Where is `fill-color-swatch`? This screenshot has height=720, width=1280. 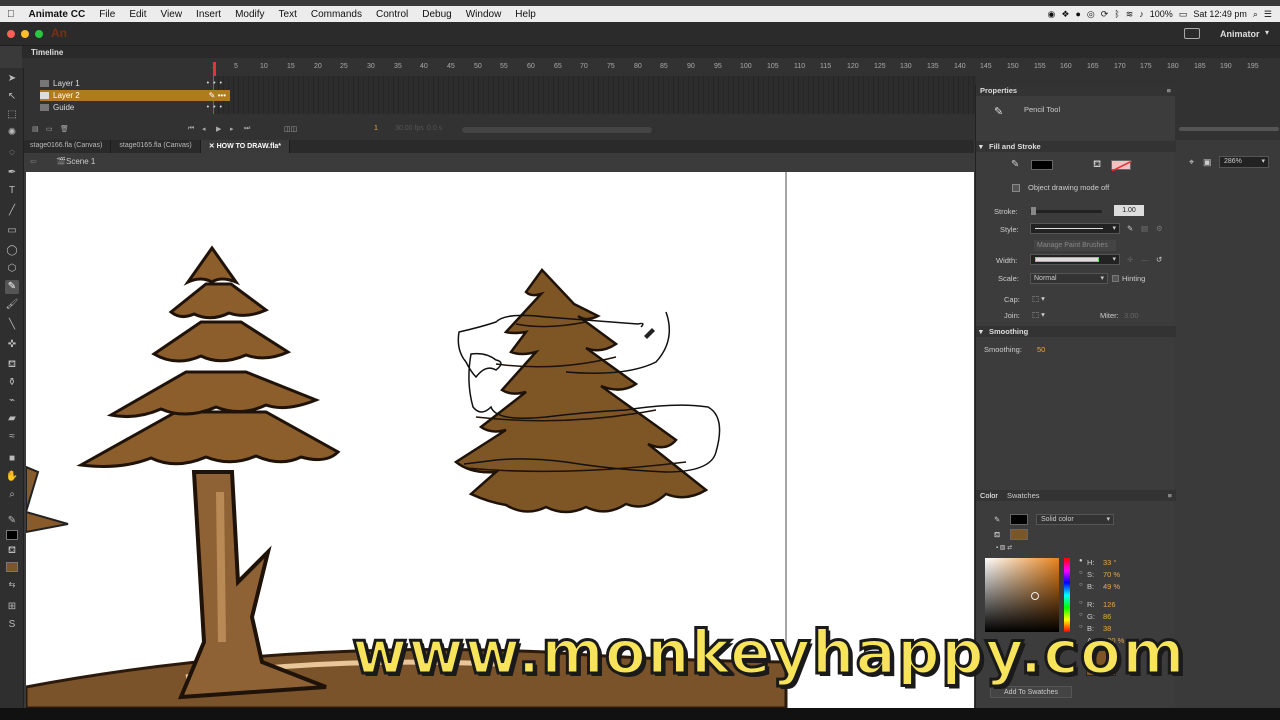
fill-color-swatch is located at coordinates (12, 567).